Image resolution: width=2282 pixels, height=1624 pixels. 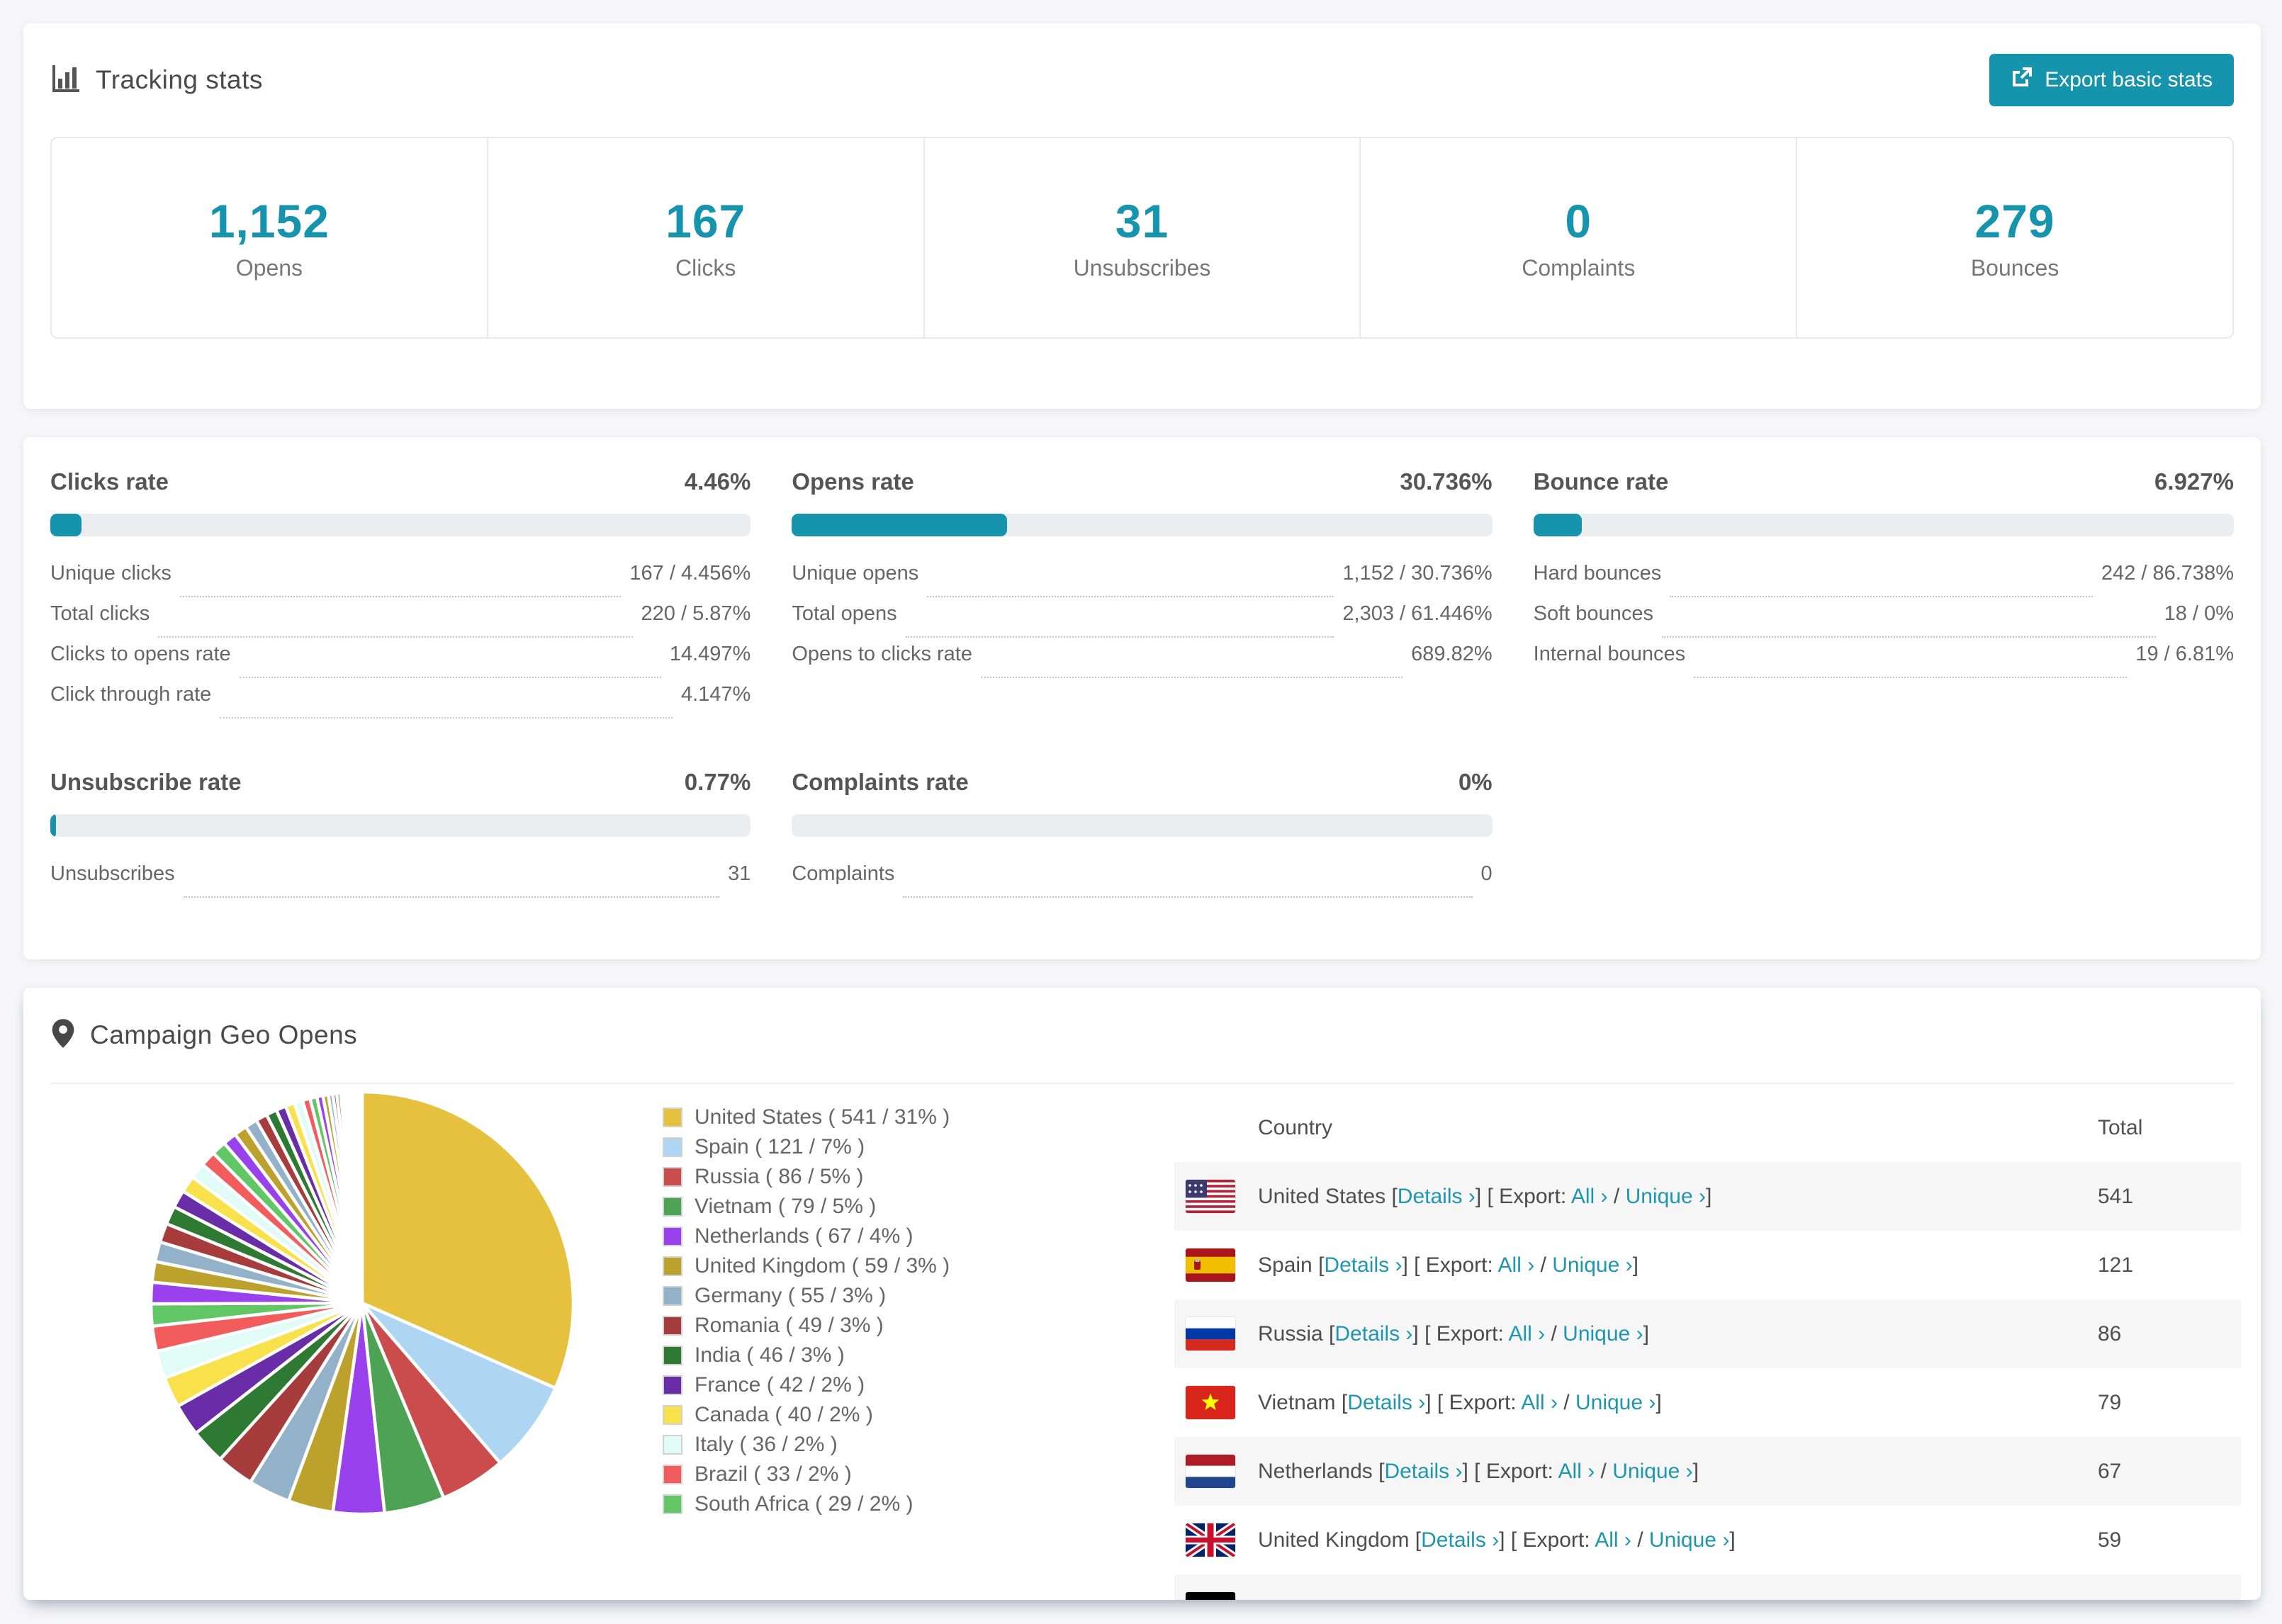 What do you see at coordinates (706, 221) in the screenshot?
I see `stat-value: 167` at bounding box center [706, 221].